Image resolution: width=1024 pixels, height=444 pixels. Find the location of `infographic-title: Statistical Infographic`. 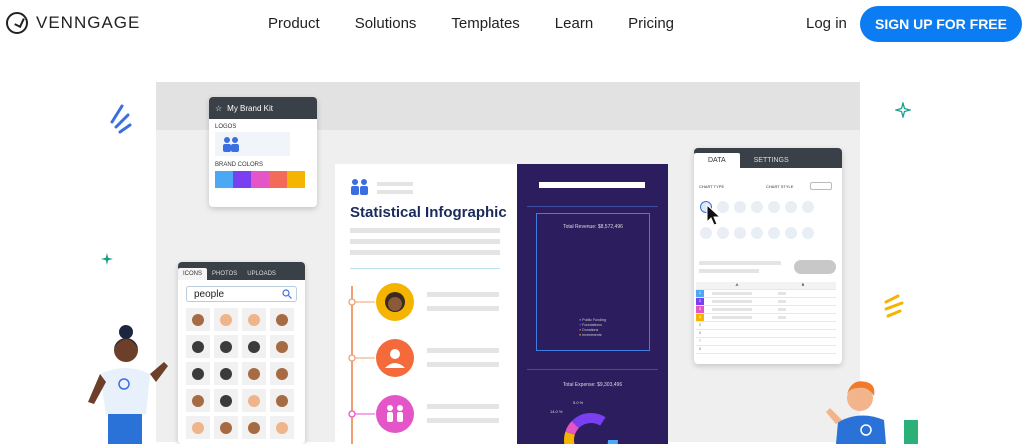

infographic-title: Statistical Infographic is located at coordinates (428, 212).